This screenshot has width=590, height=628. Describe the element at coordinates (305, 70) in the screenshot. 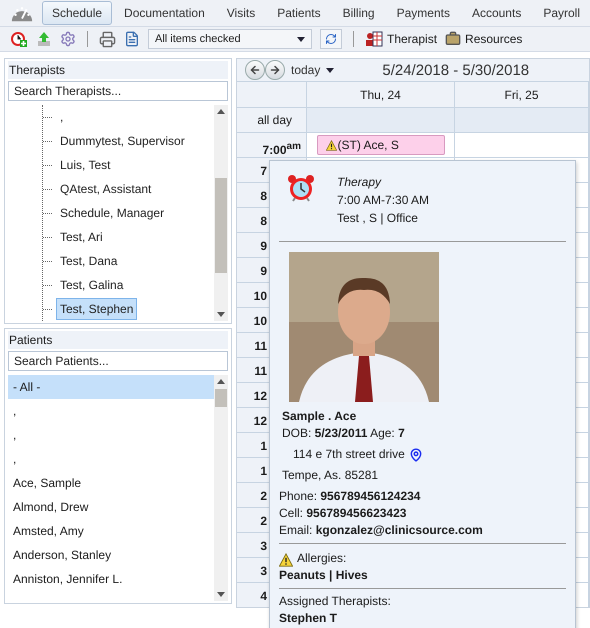

I see `today-button: today` at that location.